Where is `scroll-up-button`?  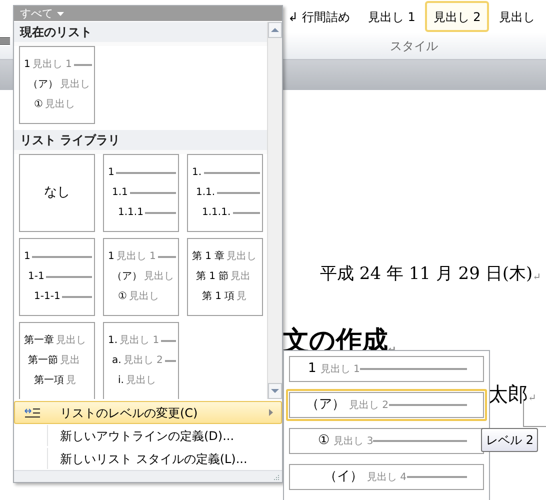 scroll-up-button is located at coordinates (275, 30).